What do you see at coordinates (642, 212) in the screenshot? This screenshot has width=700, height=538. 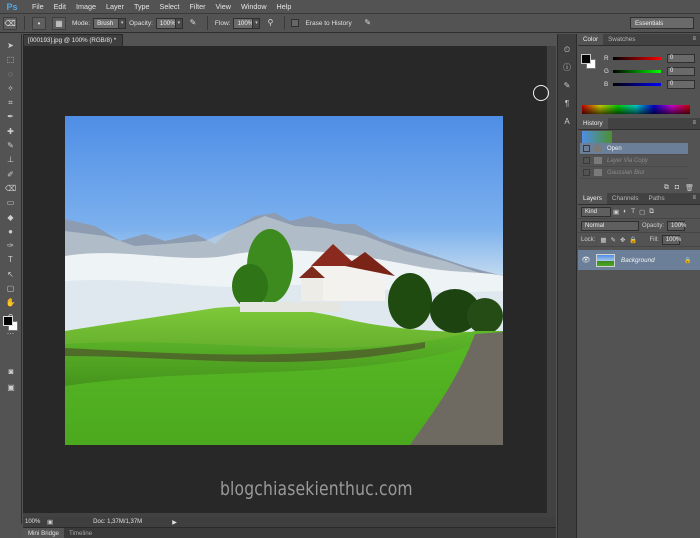 I see `shape-filter-icon: ▢` at bounding box center [642, 212].